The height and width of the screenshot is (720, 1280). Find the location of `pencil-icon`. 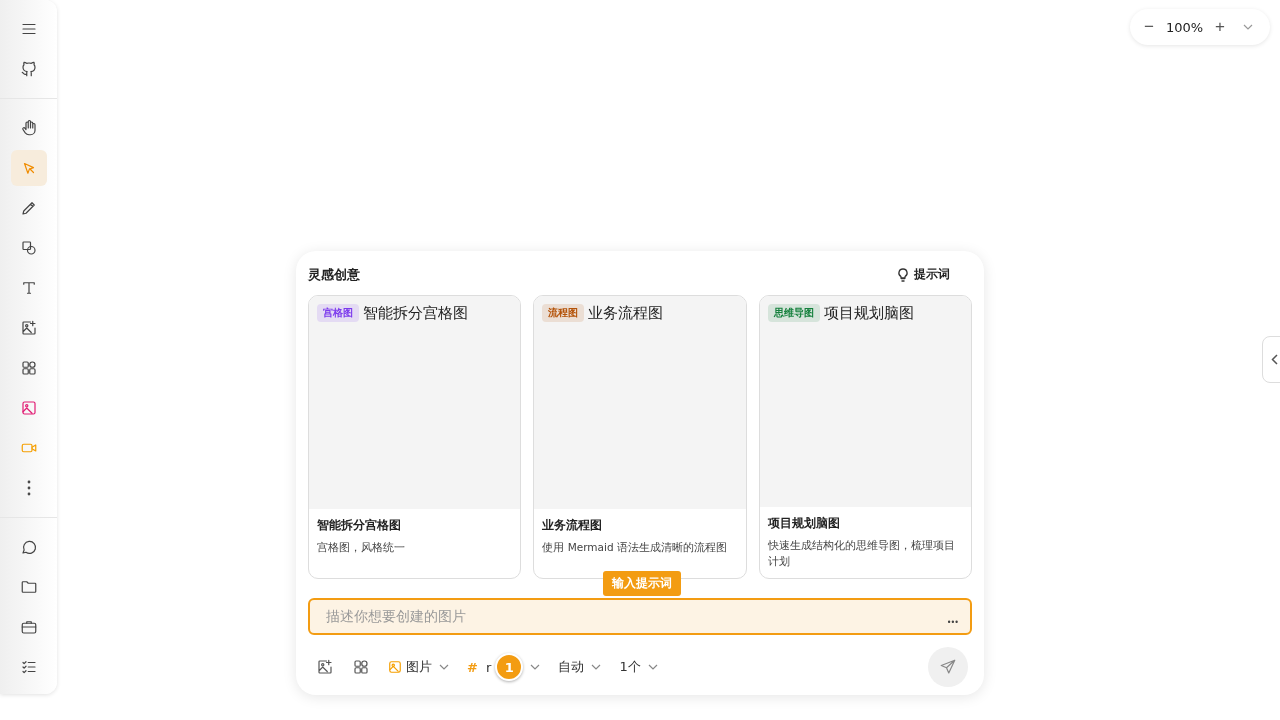

pencil-icon is located at coordinates (28, 208).